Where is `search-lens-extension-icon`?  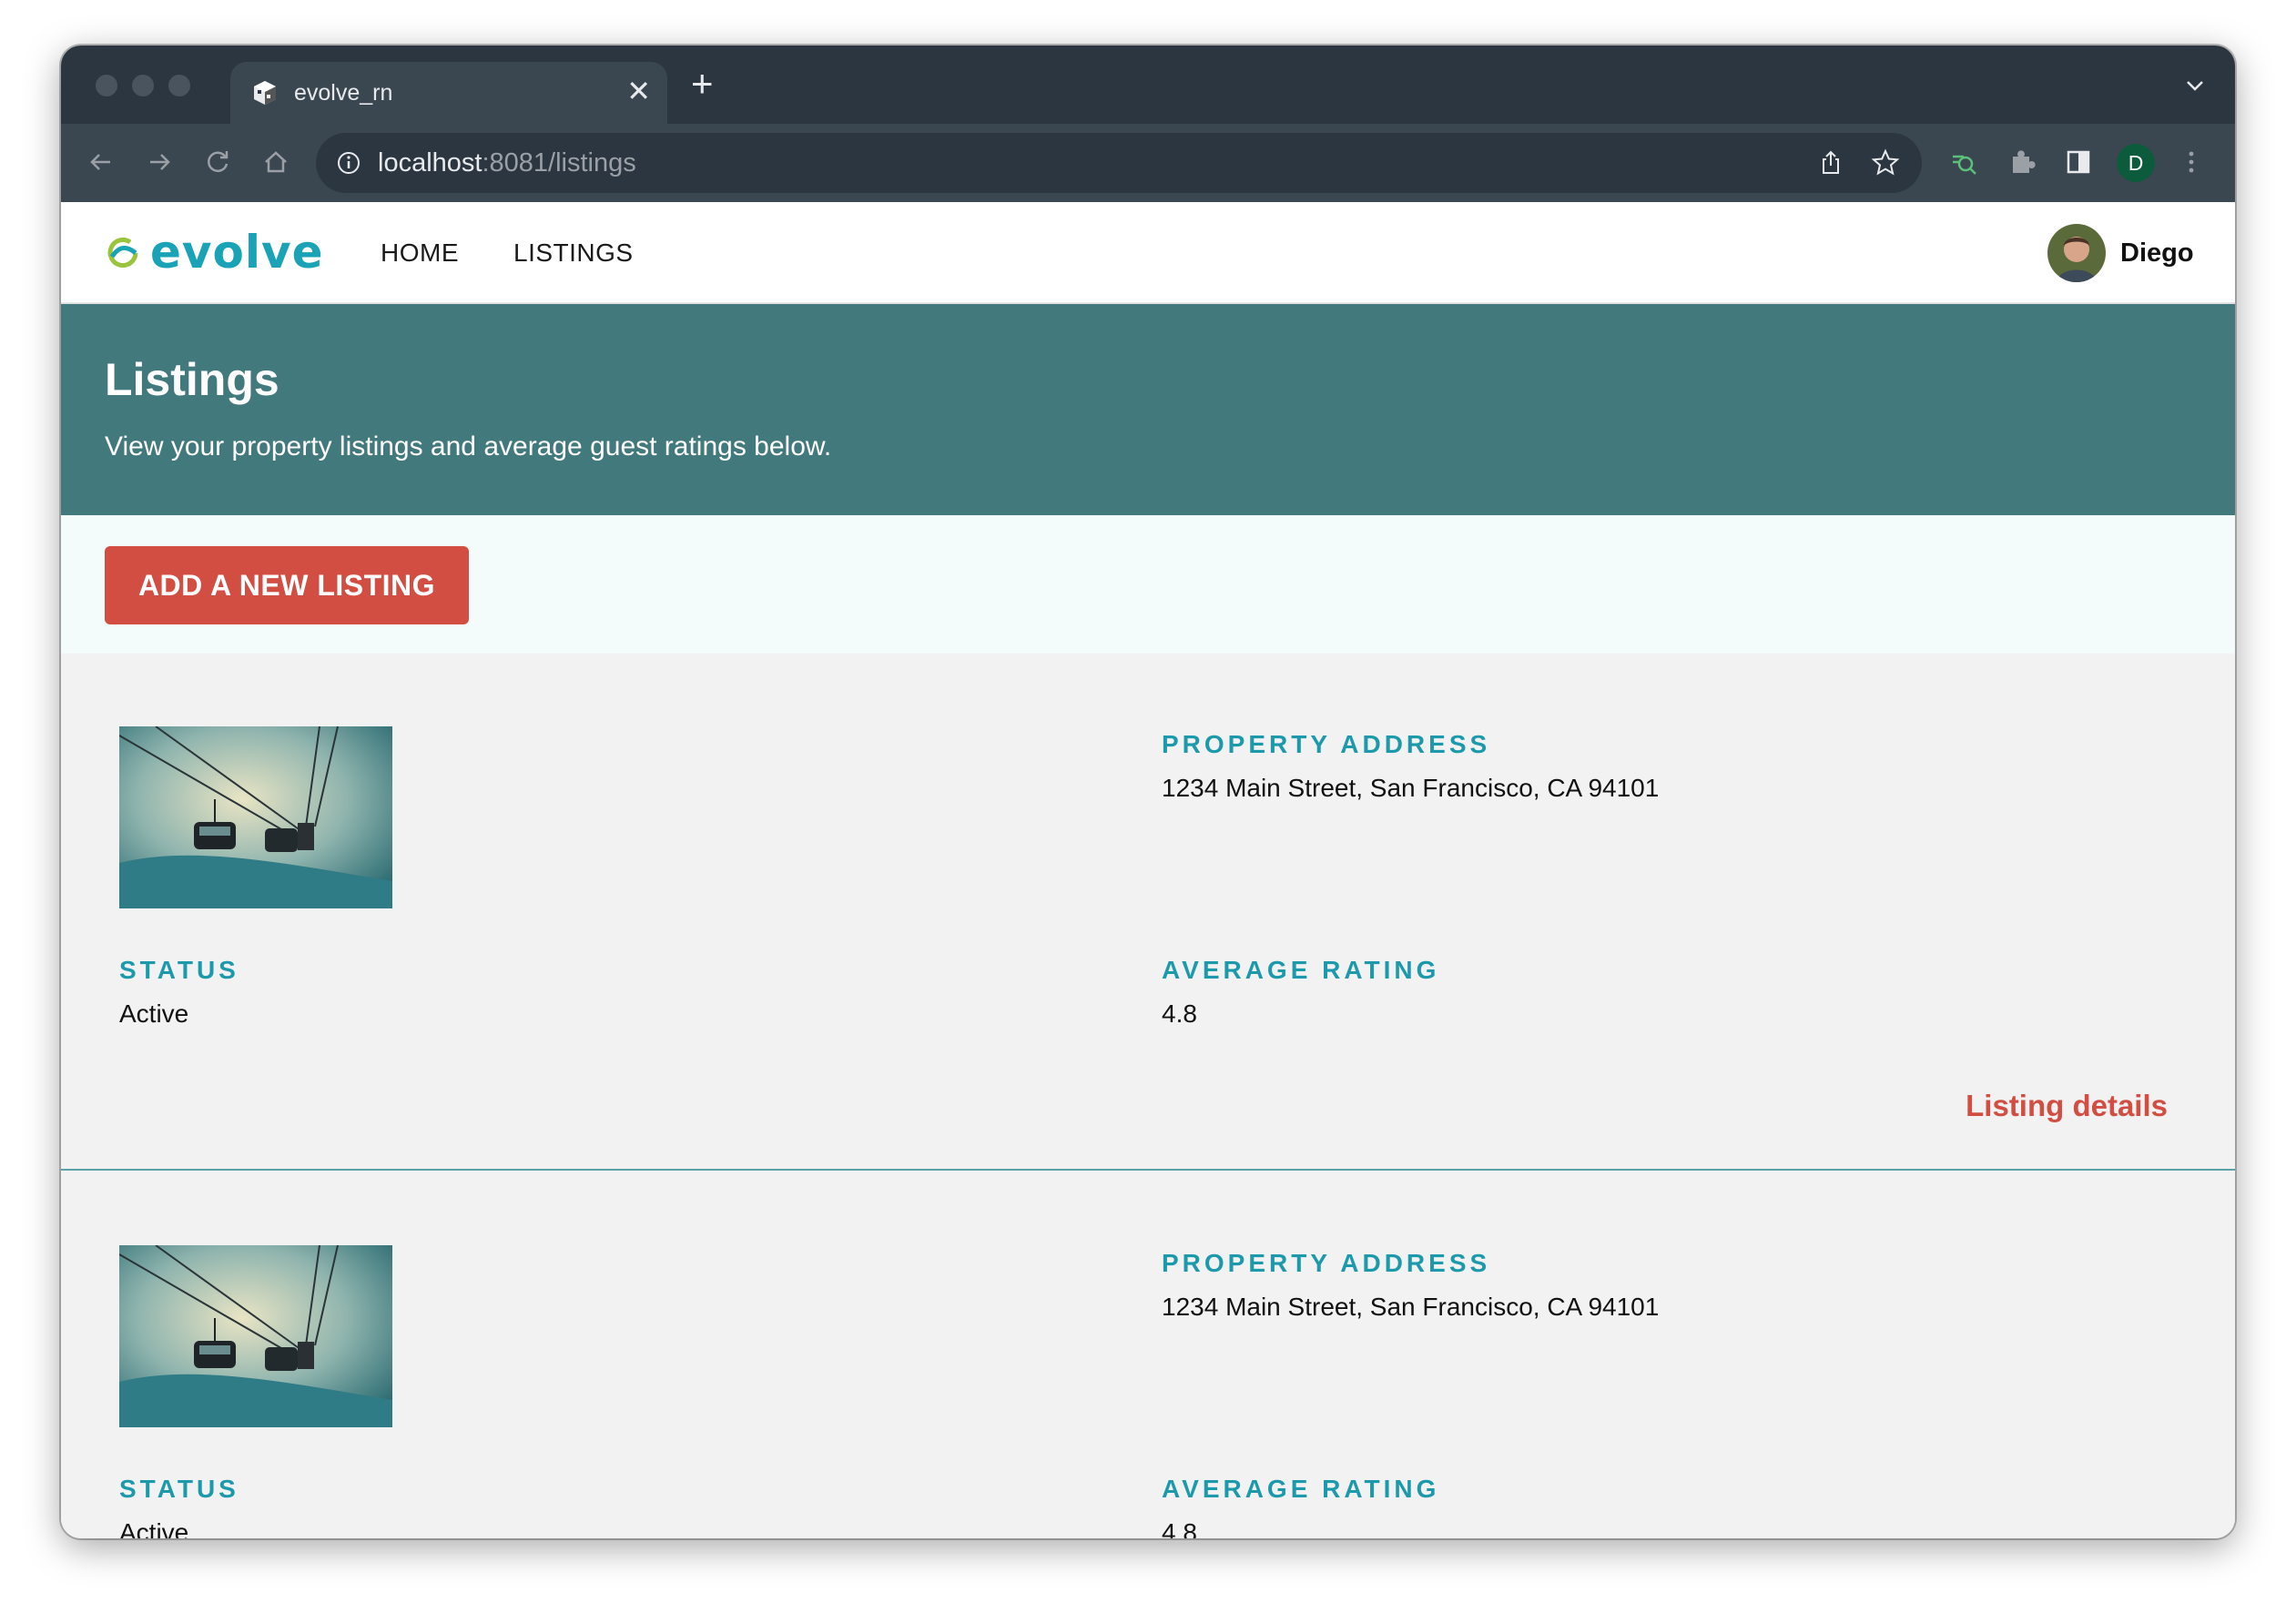
search-lens-extension-icon is located at coordinates (1964, 162).